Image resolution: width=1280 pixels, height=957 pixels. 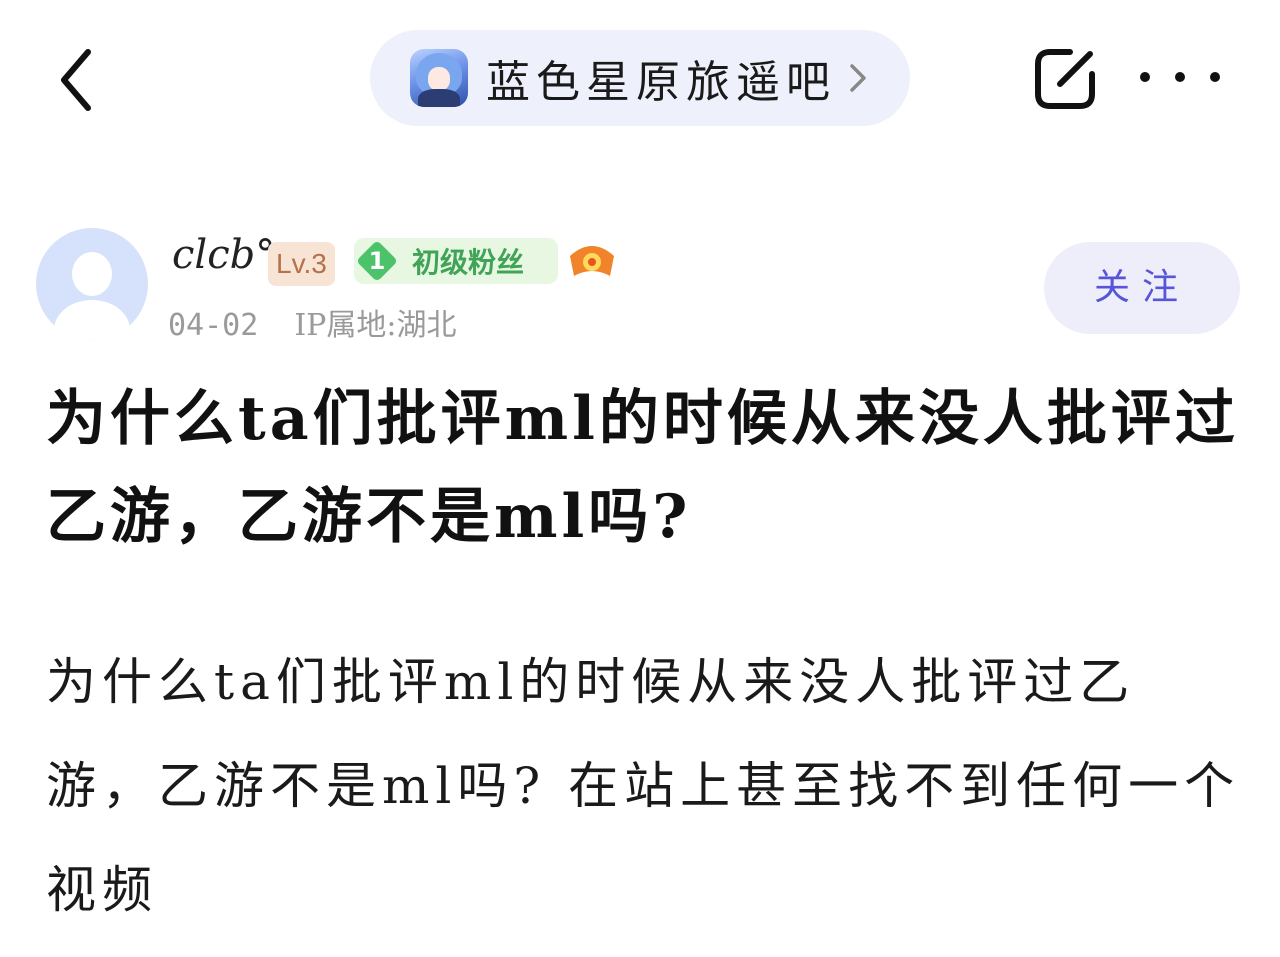 I want to click on more-options-icon, so click(x=1180, y=77).